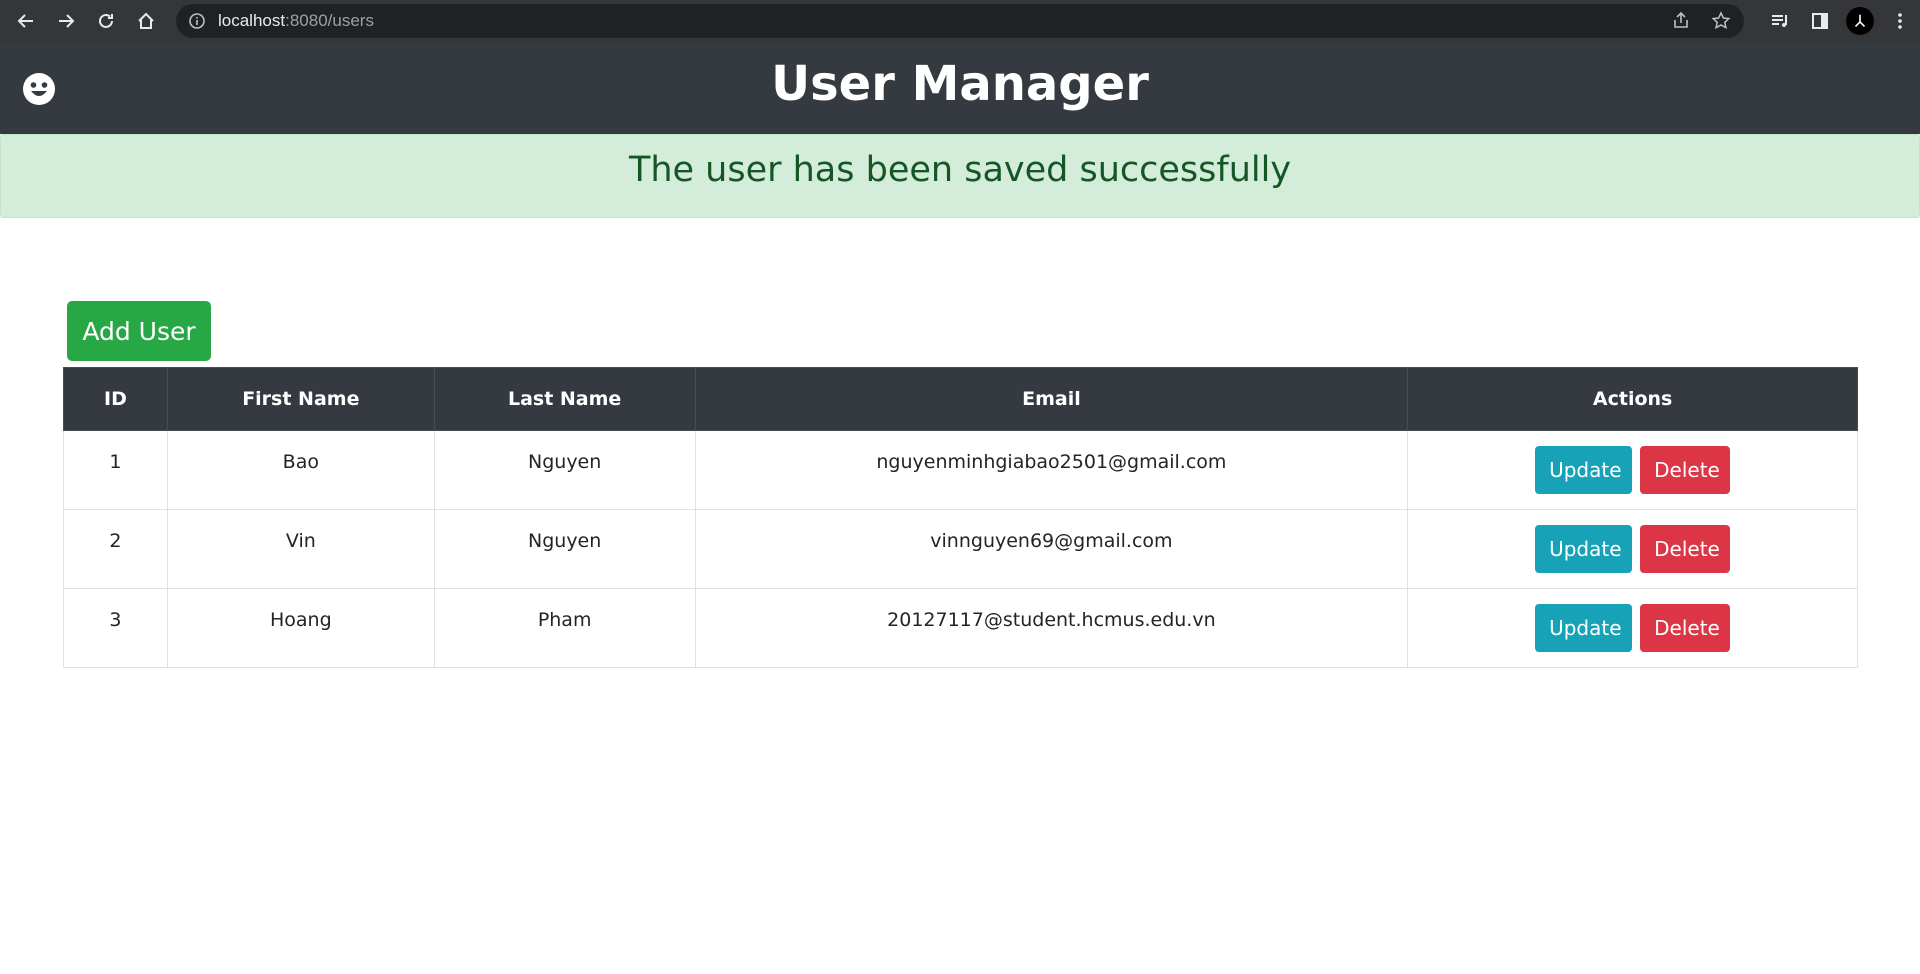 Image resolution: width=1920 pixels, height=974 pixels. What do you see at coordinates (26, 21) in the screenshot?
I see `back-icon` at bounding box center [26, 21].